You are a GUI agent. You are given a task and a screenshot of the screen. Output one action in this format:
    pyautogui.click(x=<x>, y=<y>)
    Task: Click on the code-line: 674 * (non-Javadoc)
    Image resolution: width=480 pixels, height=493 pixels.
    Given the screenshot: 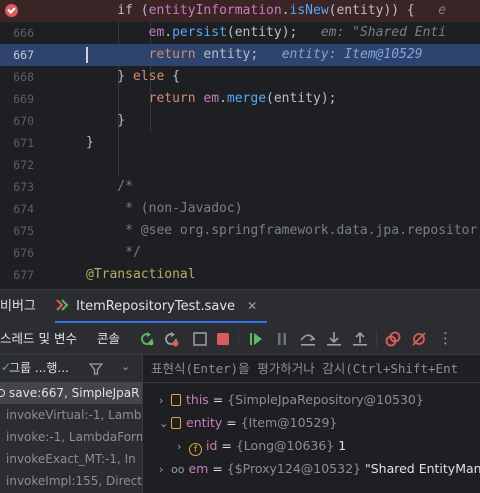 What is the action you would take?
    pyautogui.click(x=240, y=209)
    